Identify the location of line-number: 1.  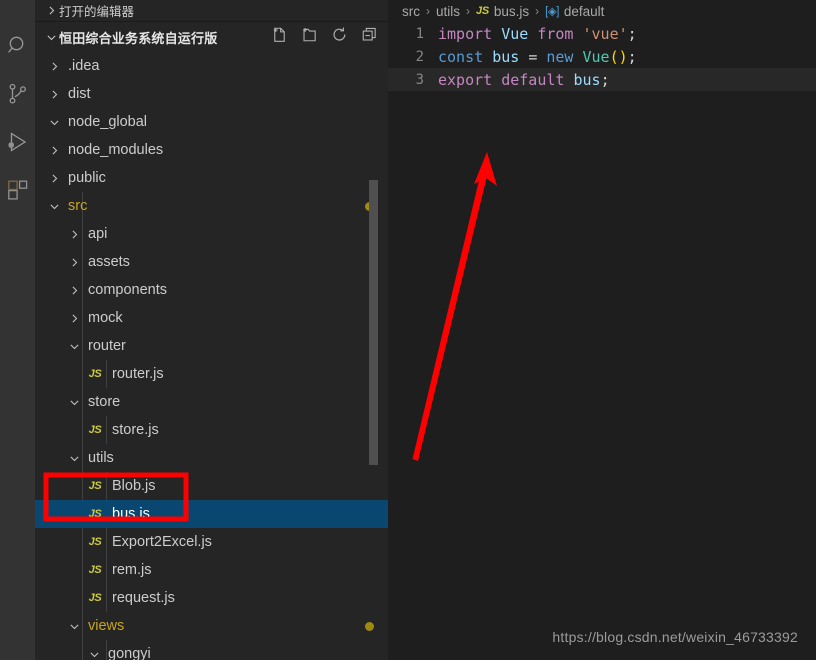
(419, 33).